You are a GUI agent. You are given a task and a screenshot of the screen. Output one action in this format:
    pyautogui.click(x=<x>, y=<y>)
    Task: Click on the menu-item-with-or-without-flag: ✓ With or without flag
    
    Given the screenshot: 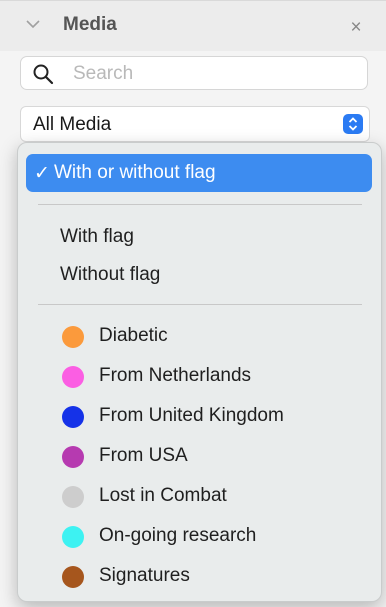 What is the action you would take?
    pyautogui.click(x=199, y=173)
    